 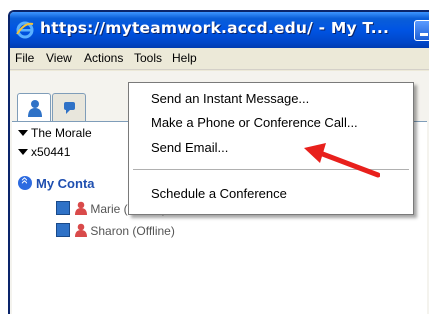 What do you see at coordinates (59, 58) in the screenshot?
I see `menu-view: View` at bounding box center [59, 58].